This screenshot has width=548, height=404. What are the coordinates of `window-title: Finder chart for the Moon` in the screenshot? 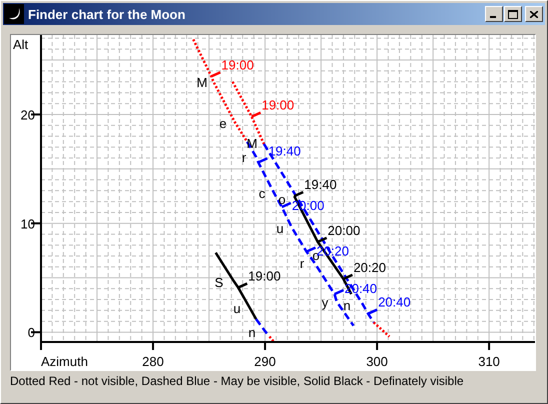 It's located at (107, 14).